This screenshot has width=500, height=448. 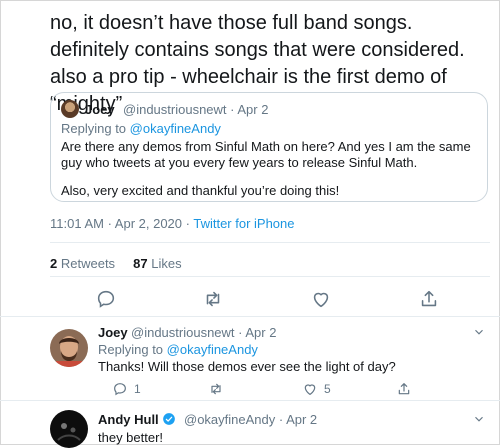 What do you see at coordinates (137, 389) in the screenshot?
I see `reply-count: 1` at bounding box center [137, 389].